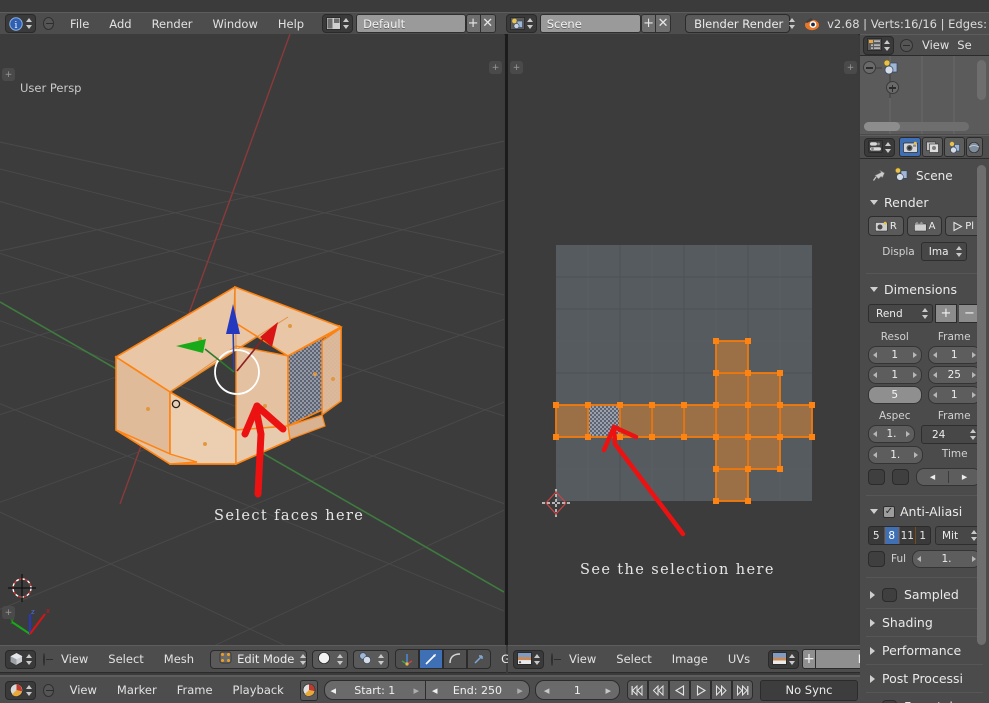 This screenshot has width=989, height=703. I want to click on antialiasing-filter-selector: Mit, so click(958, 535).